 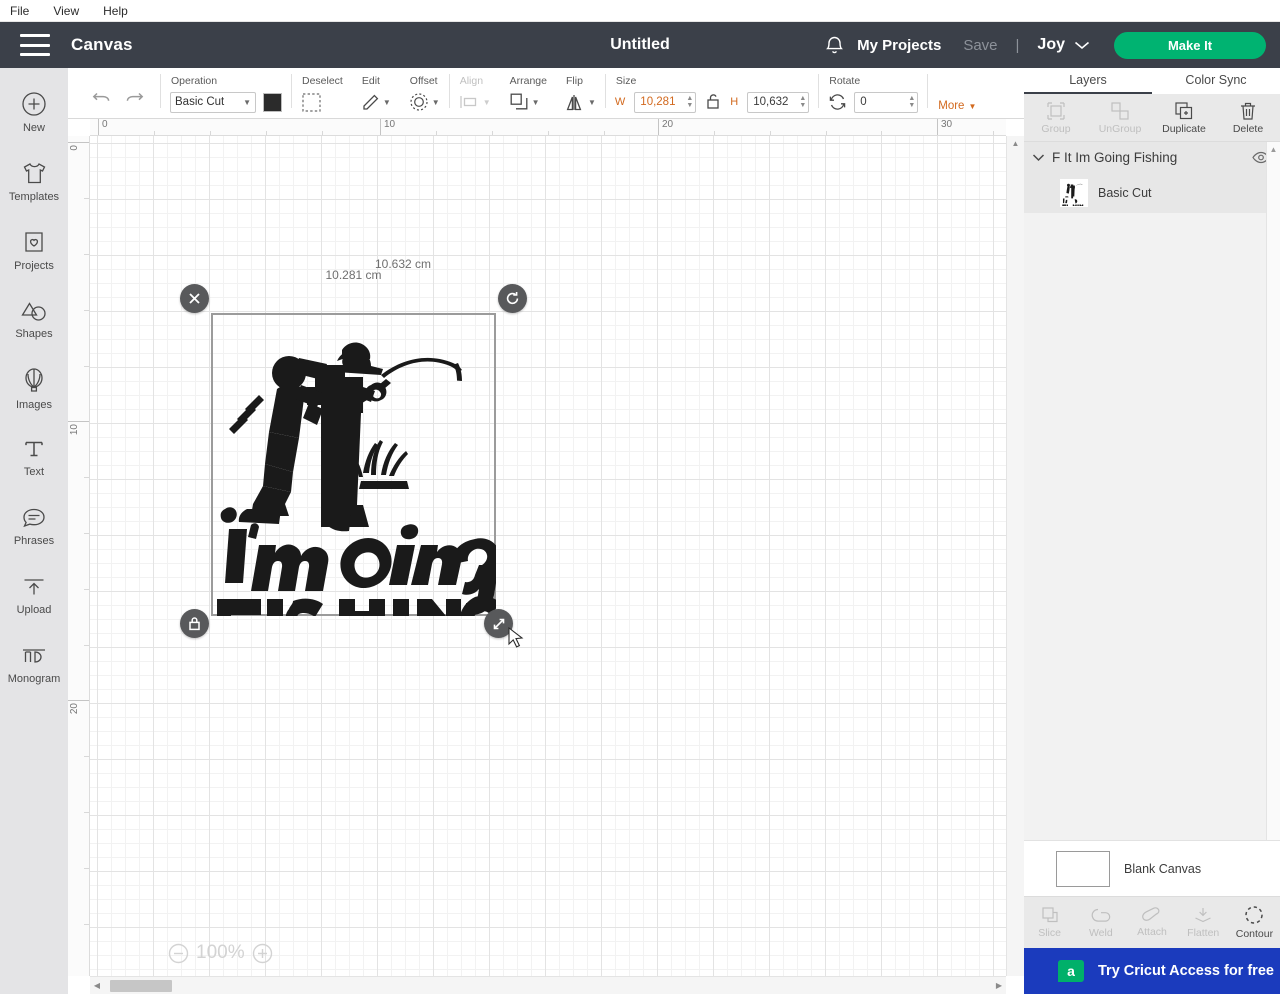 I want to click on save-button: Save, so click(x=980, y=45).